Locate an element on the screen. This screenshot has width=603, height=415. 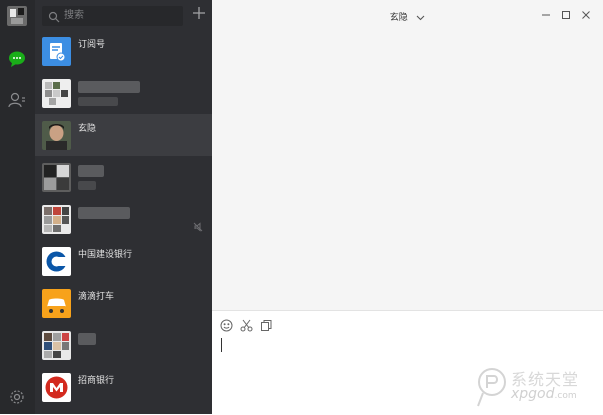
minimize-icon is located at coordinates (546, 14).